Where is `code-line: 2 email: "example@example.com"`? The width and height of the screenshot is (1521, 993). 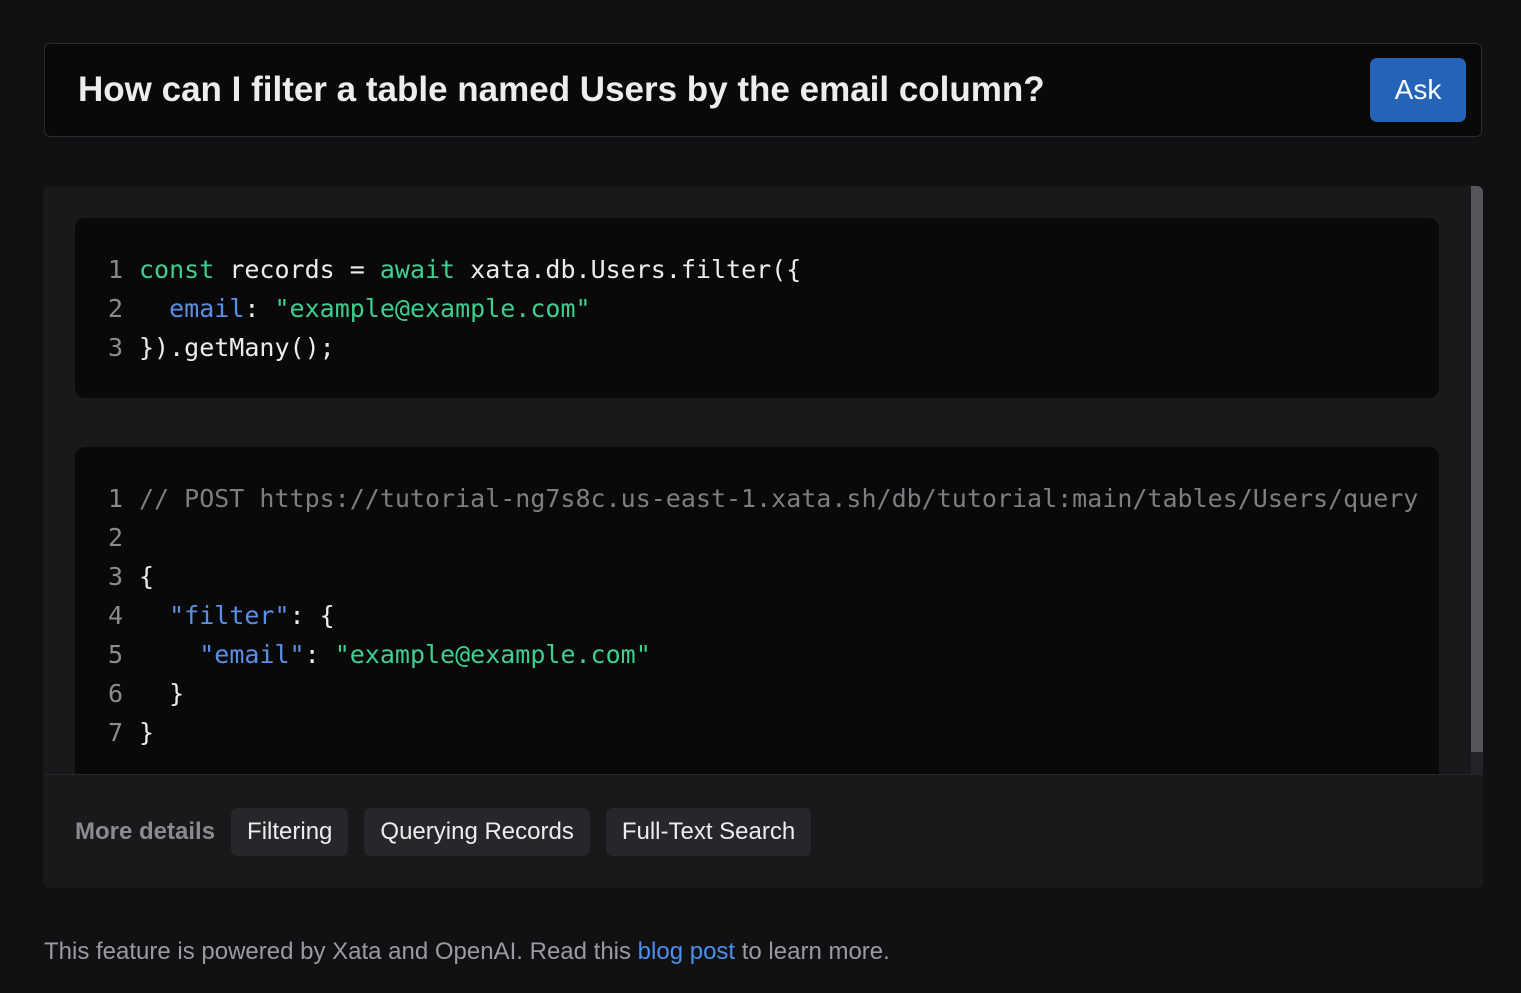 code-line: 2 email: "example@example.com" is located at coordinates (333, 308).